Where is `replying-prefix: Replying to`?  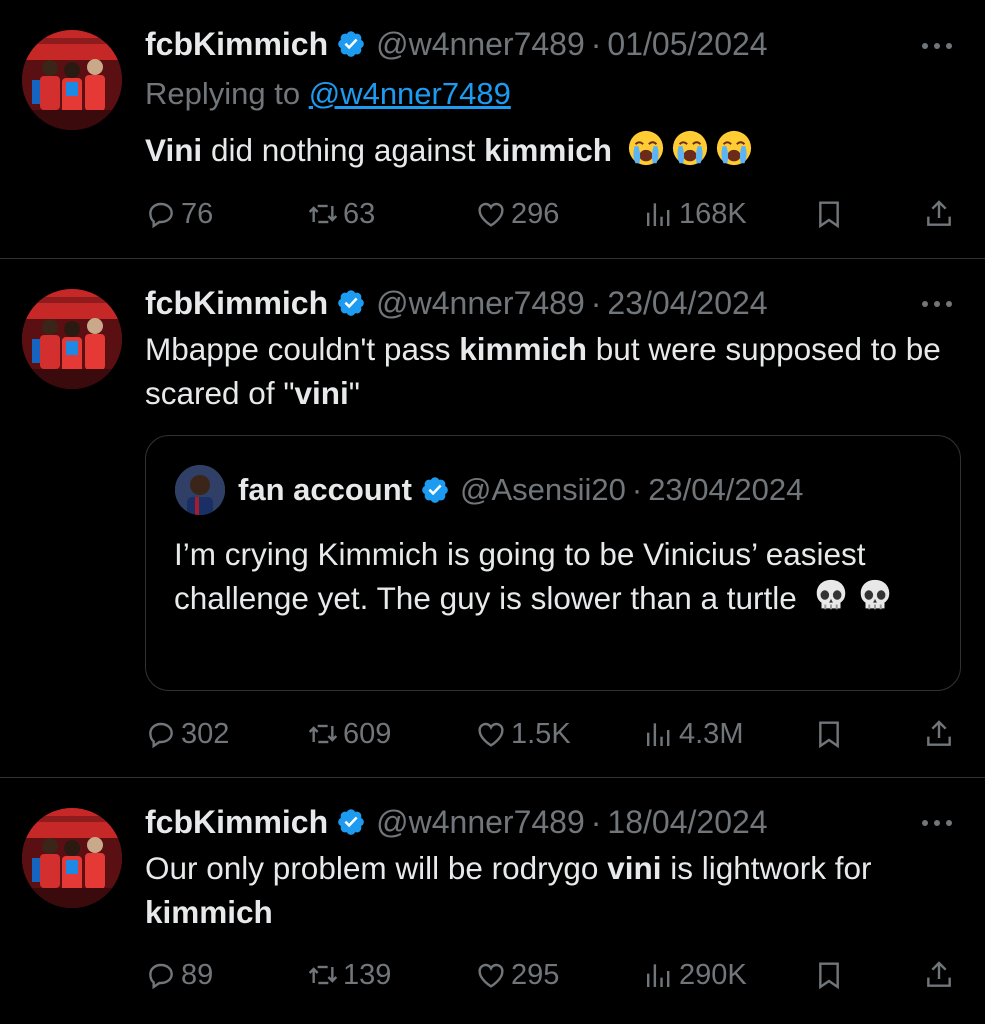 replying-prefix: Replying to is located at coordinates (223, 93).